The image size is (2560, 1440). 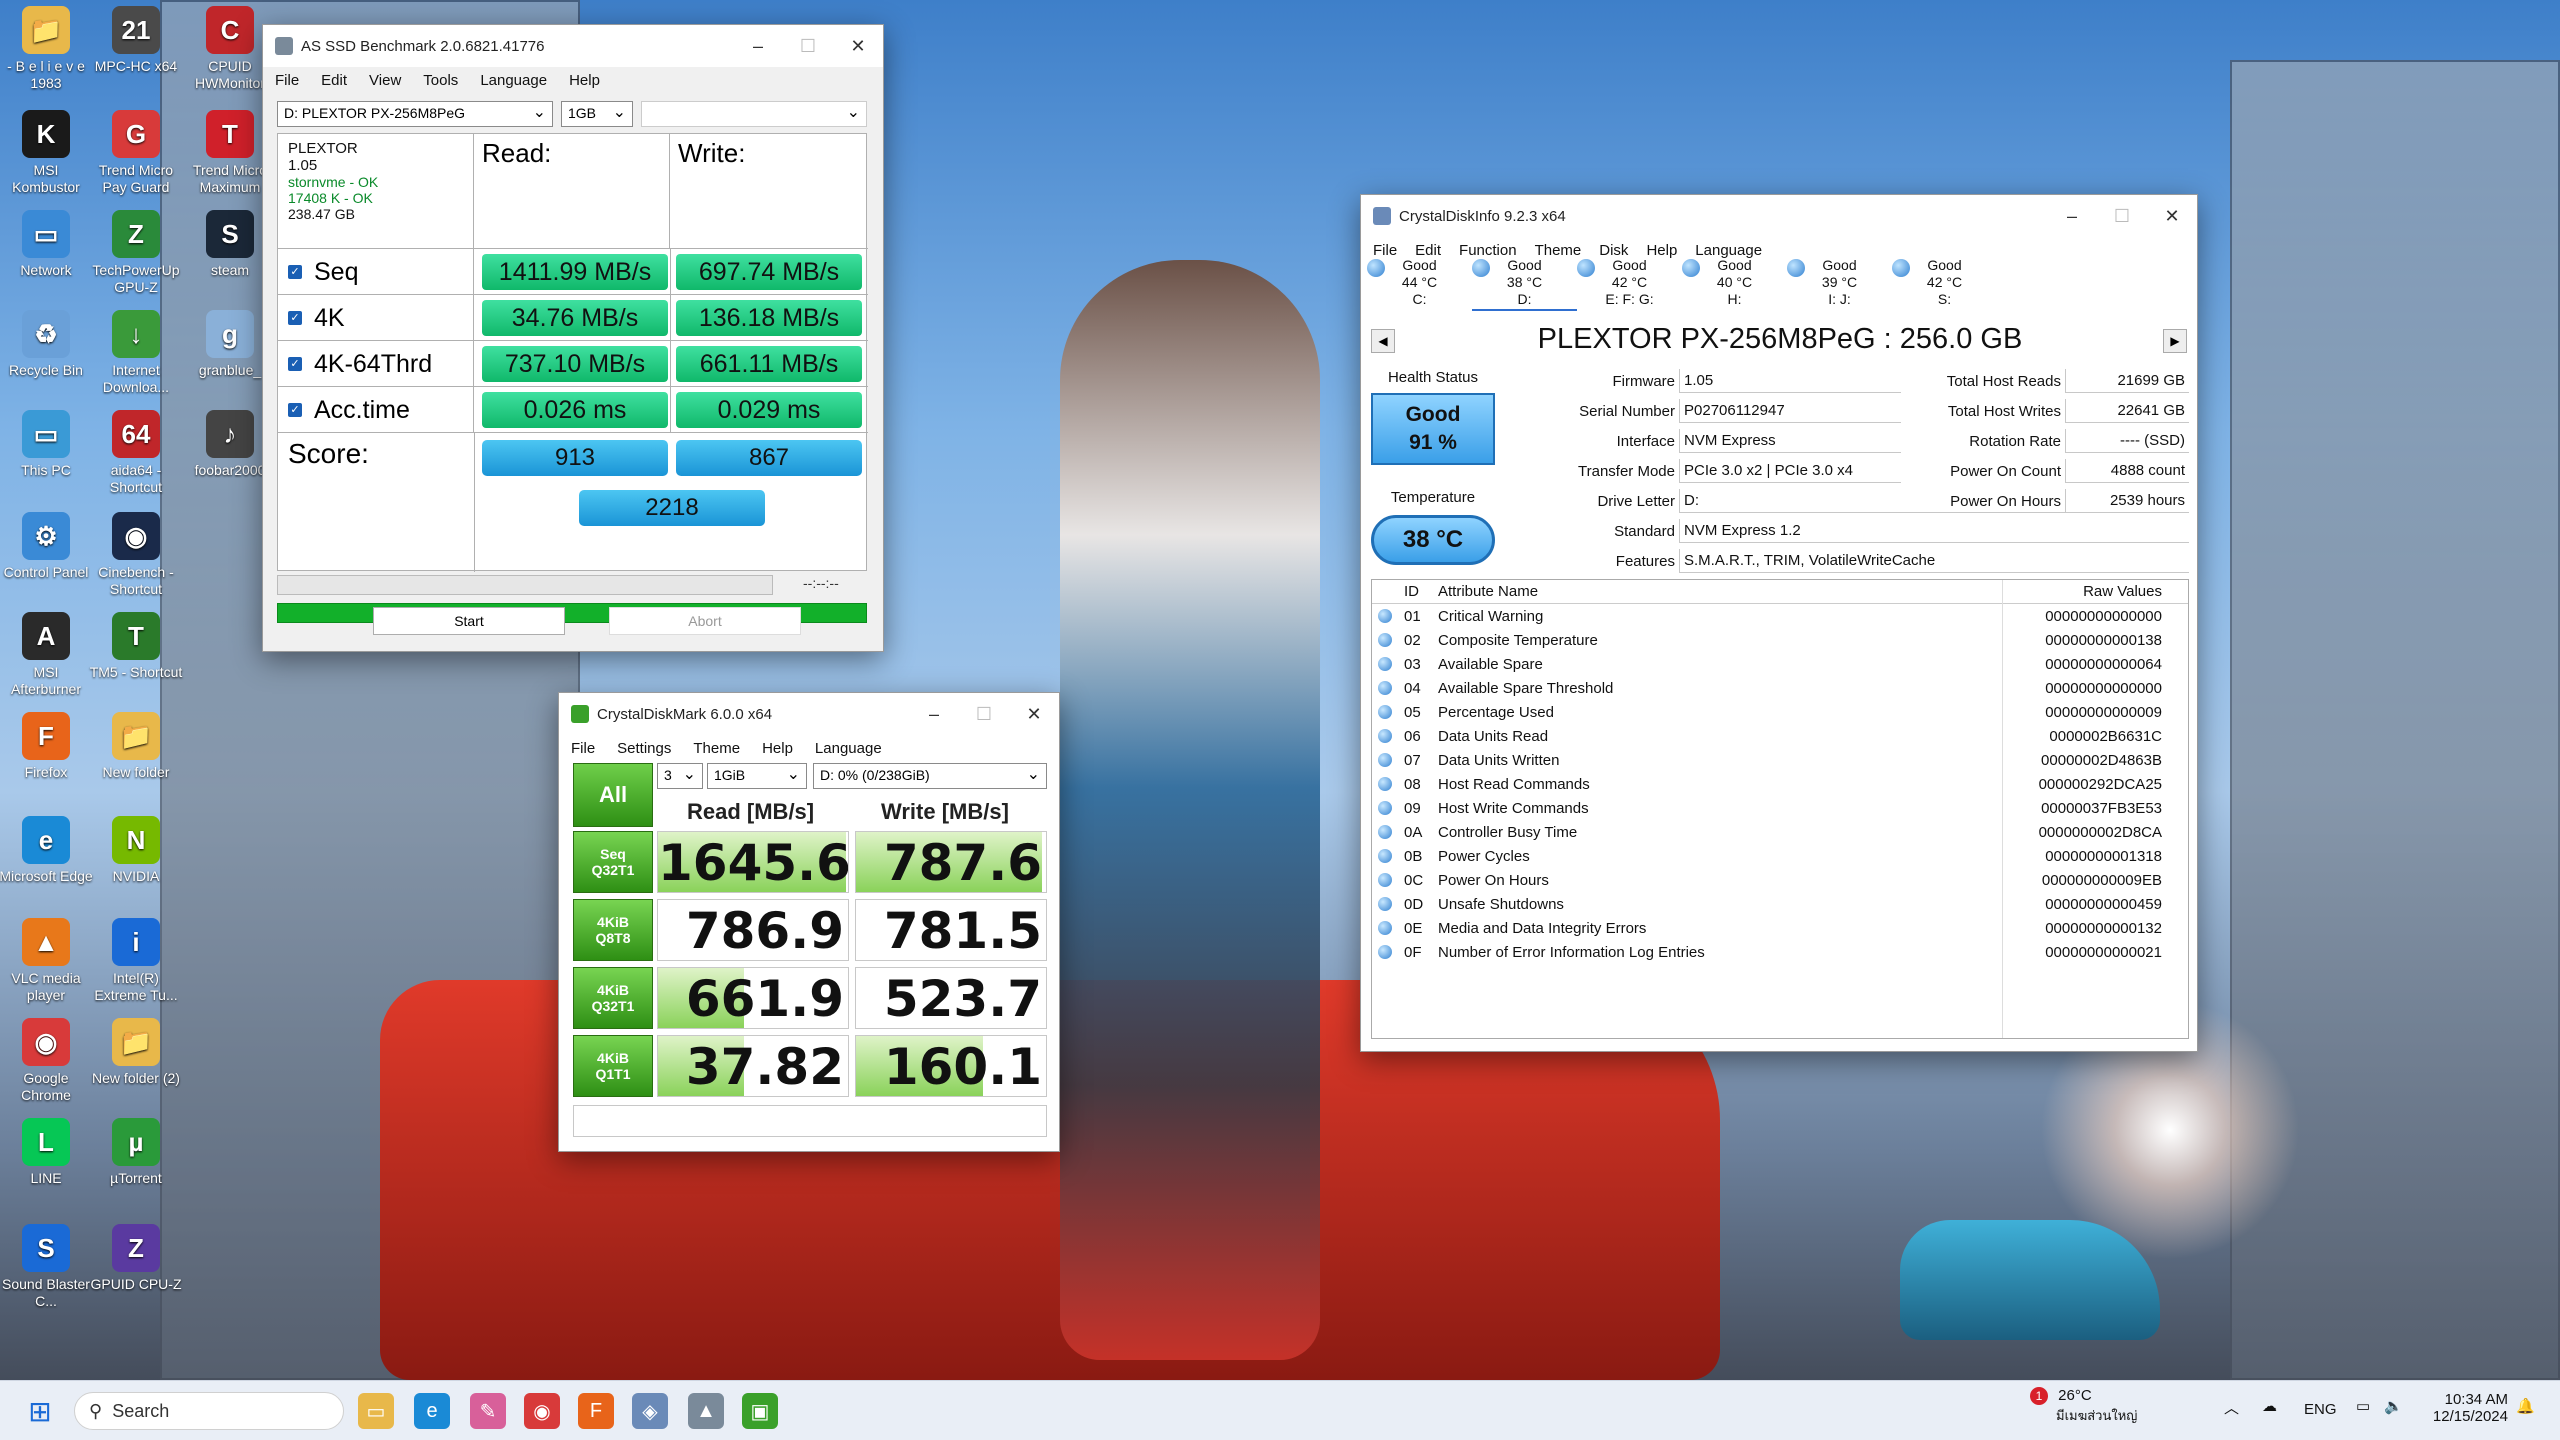 What do you see at coordinates (2363, 1406) in the screenshot?
I see `network-icon: ▭` at bounding box center [2363, 1406].